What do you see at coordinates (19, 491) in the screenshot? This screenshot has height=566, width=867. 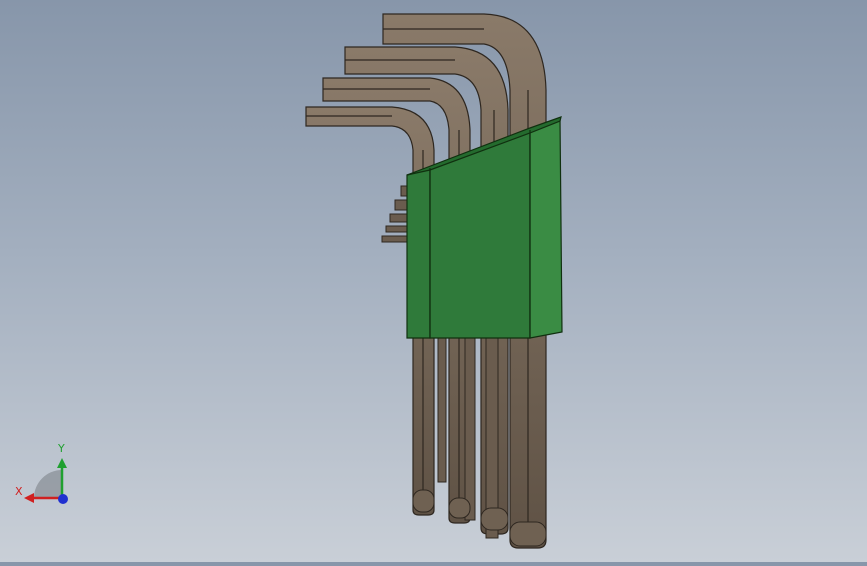 I see `axis-x-label: X` at bounding box center [19, 491].